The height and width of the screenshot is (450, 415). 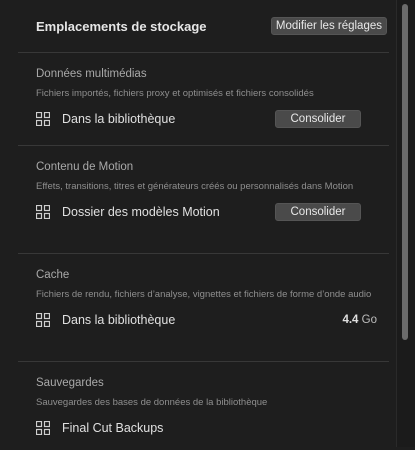 What do you see at coordinates (318, 119) in the screenshot?
I see `media-consolidate-button: Consolider` at bounding box center [318, 119].